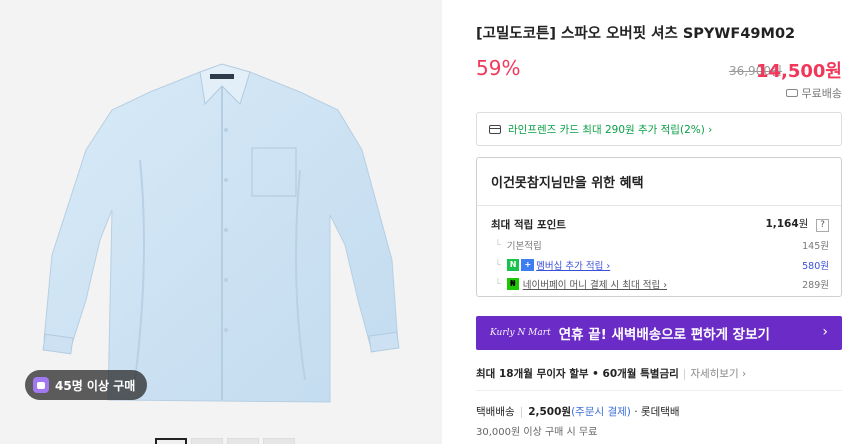 The height and width of the screenshot is (444, 850). I want to click on kurly-logo: Kurly N Mart, so click(520, 333).